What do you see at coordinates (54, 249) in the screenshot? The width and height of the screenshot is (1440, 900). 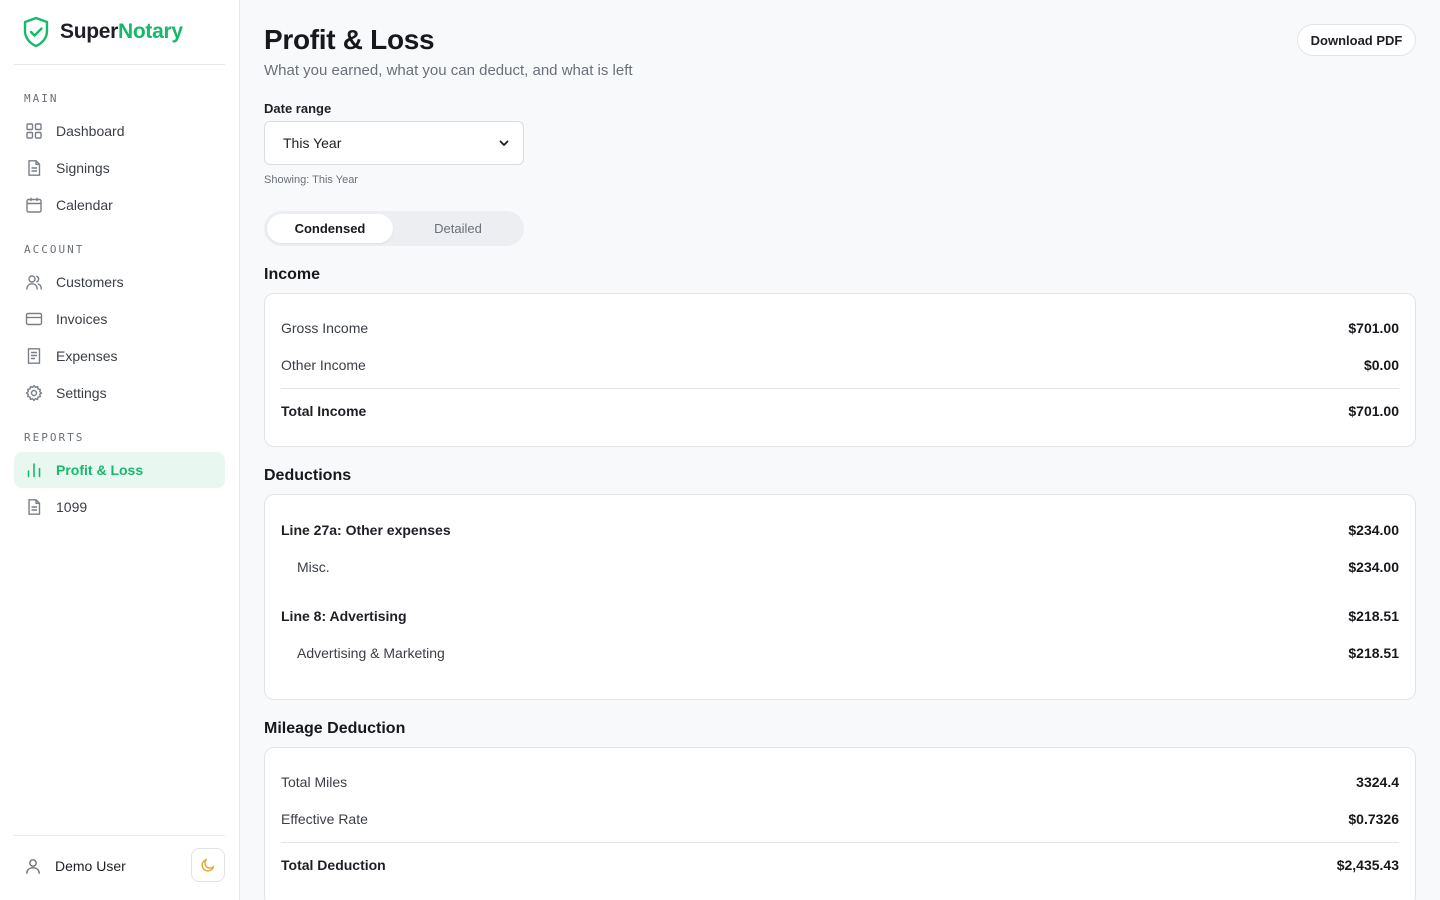 I see `section-label-account: ACCOUNT` at bounding box center [54, 249].